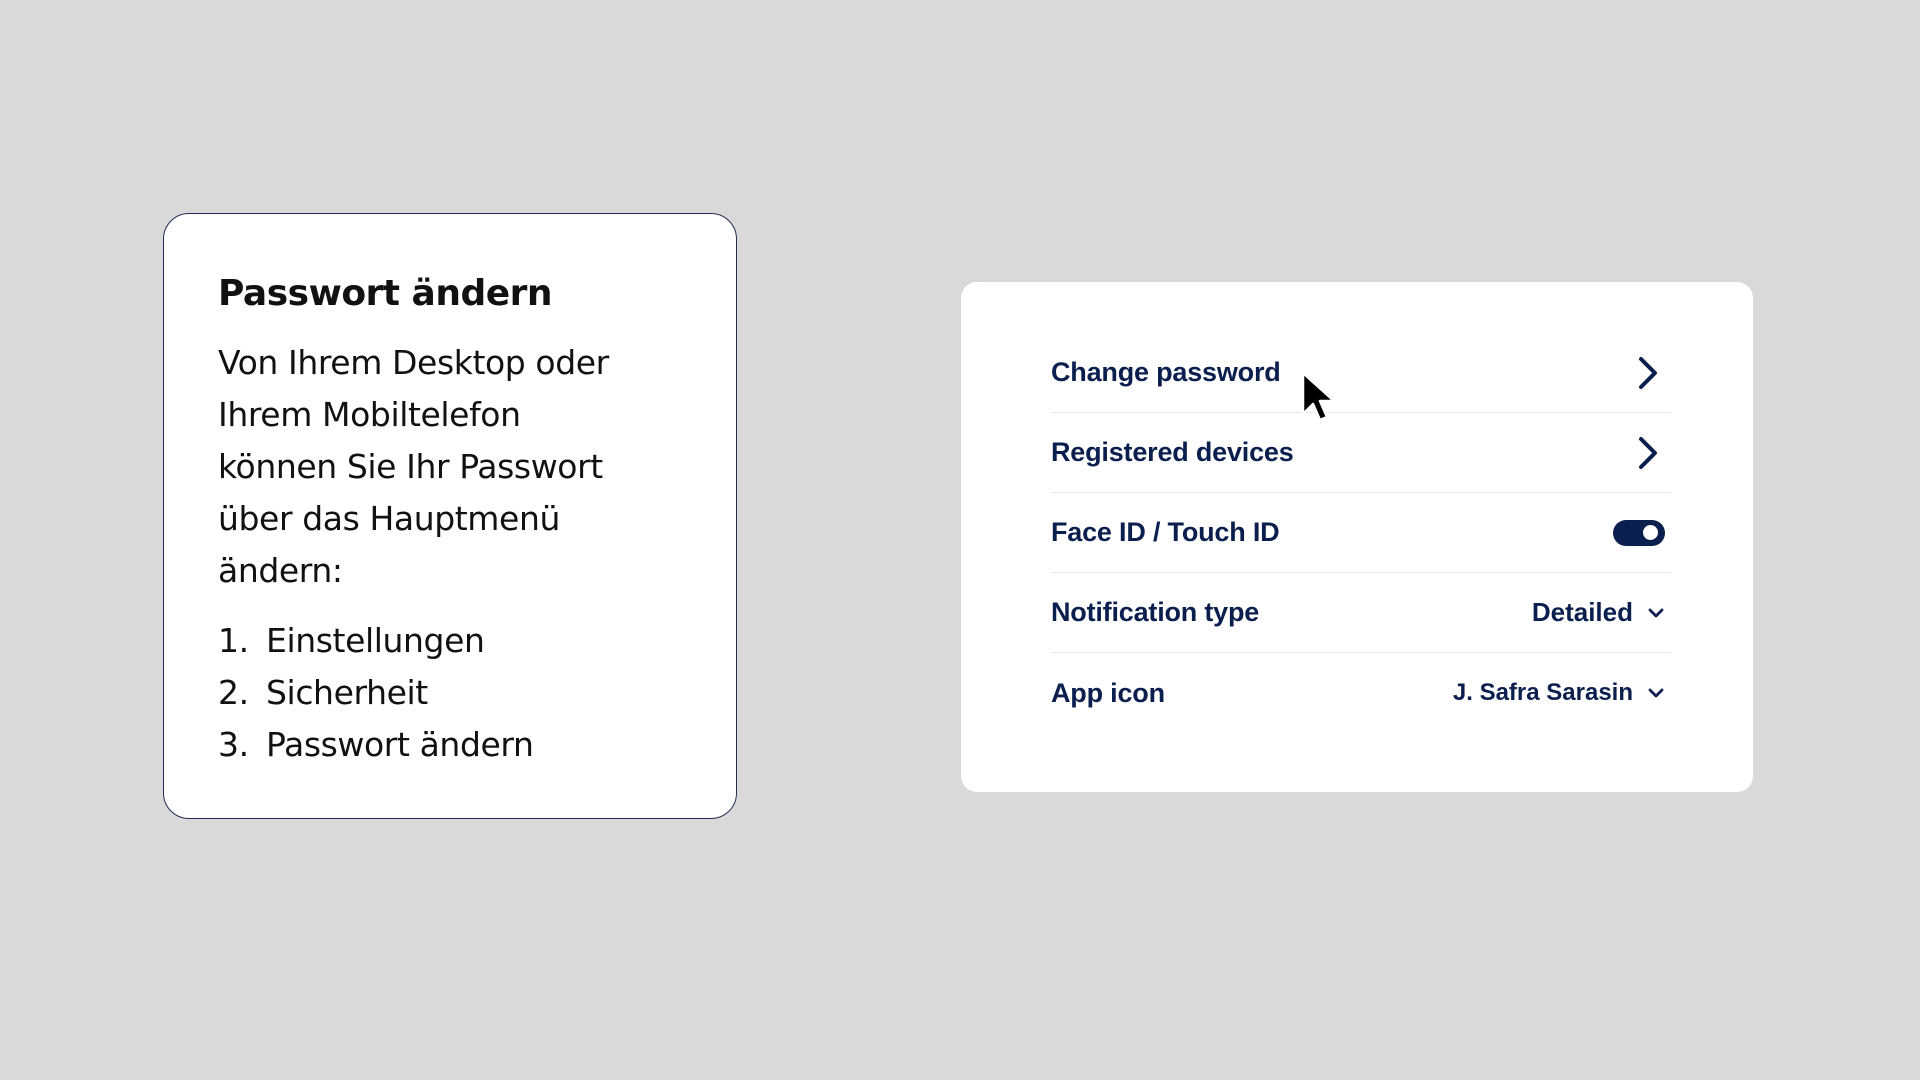  Describe the element at coordinates (400, 745) in the screenshot. I see `step-label: Passwort ändern` at that location.